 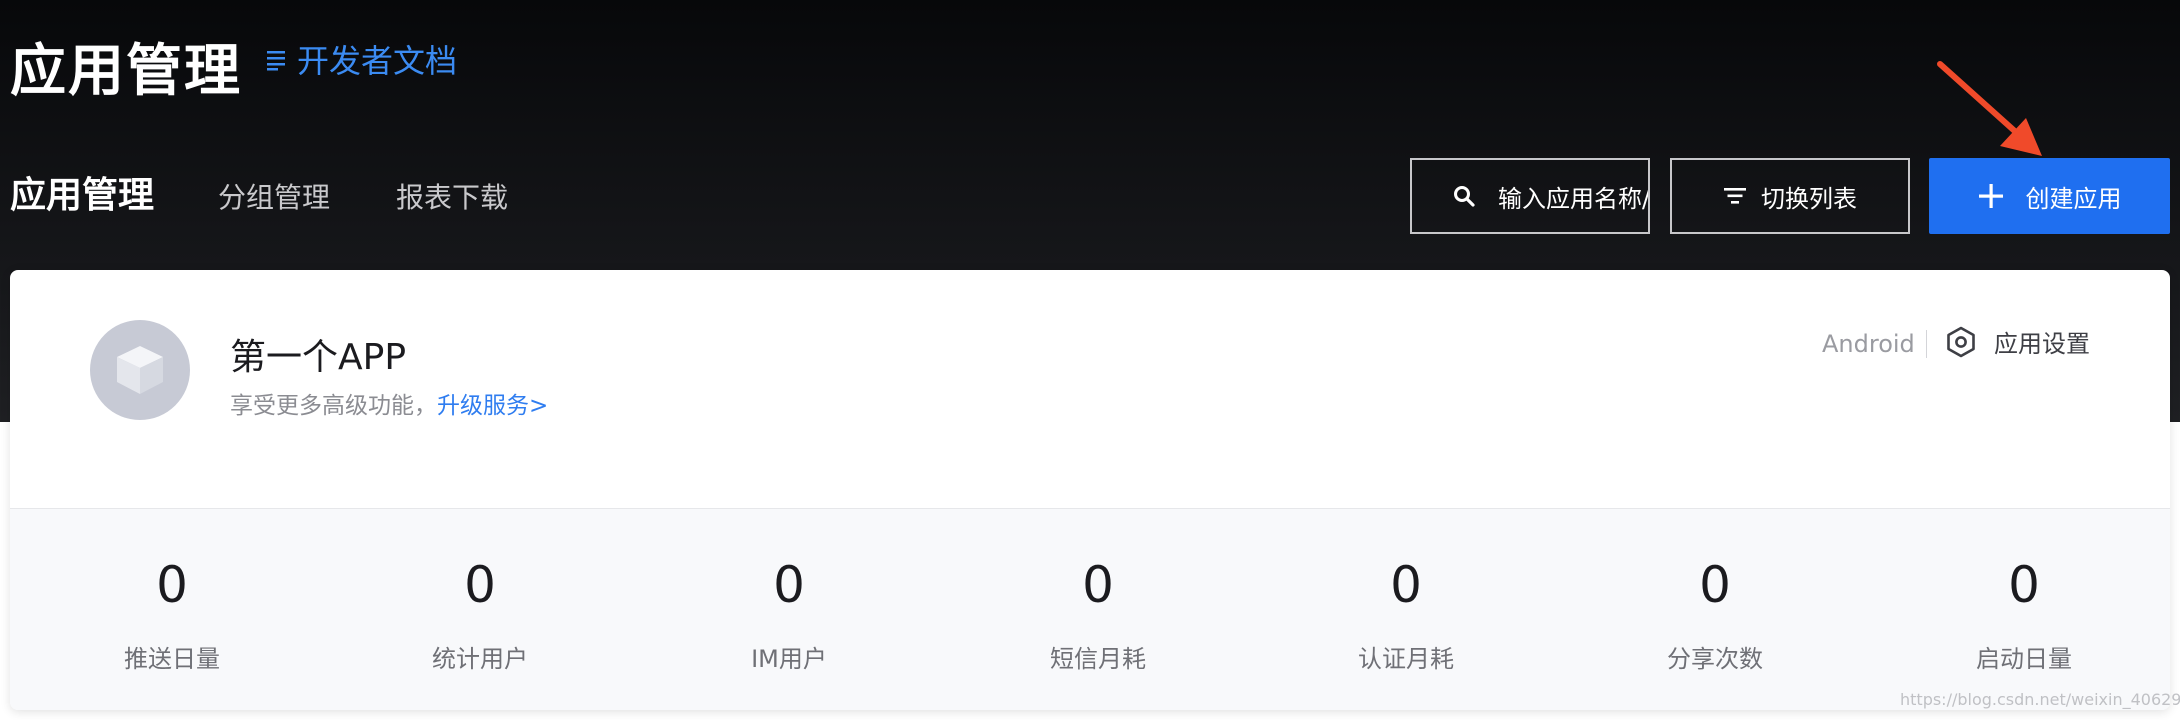 I want to click on stat-label: 统计用户, so click(x=480, y=659).